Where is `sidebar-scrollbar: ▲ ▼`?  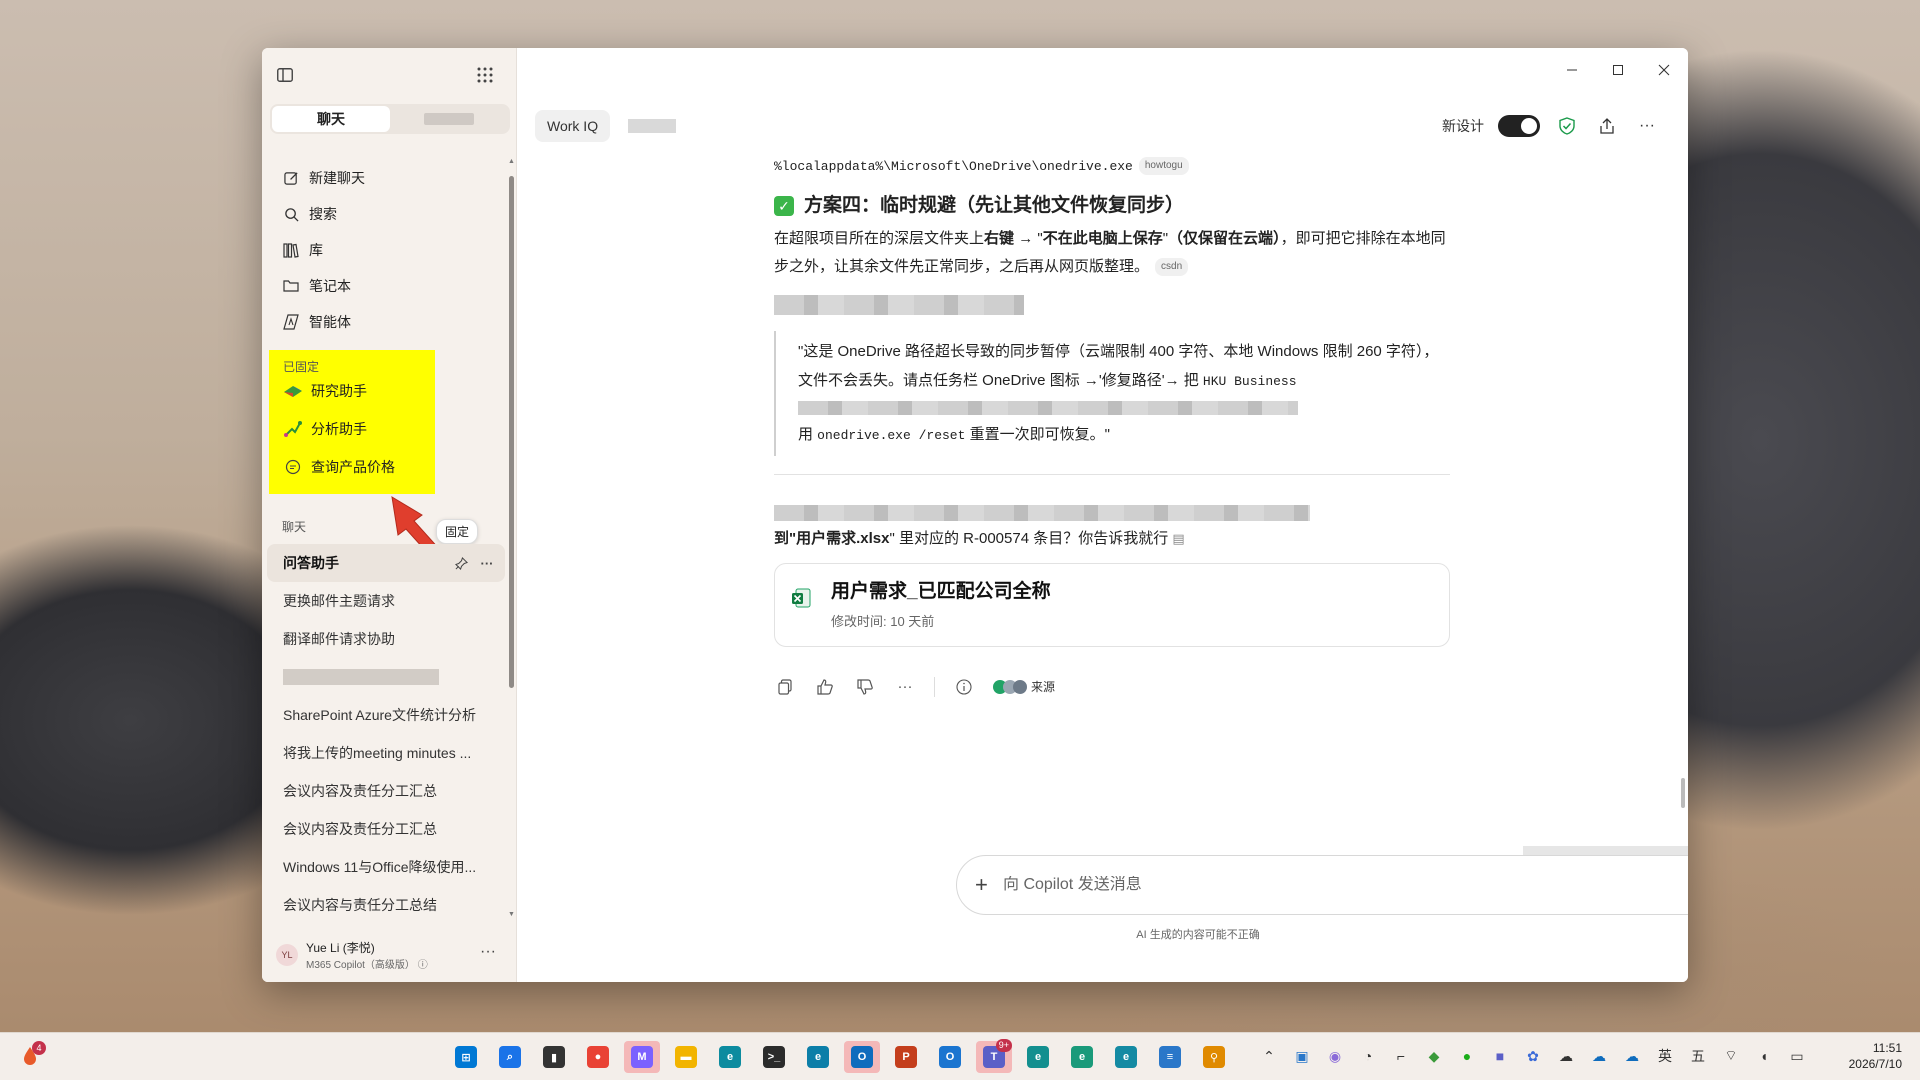 sidebar-scrollbar: ▲ ▼ is located at coordinates (511, 538).